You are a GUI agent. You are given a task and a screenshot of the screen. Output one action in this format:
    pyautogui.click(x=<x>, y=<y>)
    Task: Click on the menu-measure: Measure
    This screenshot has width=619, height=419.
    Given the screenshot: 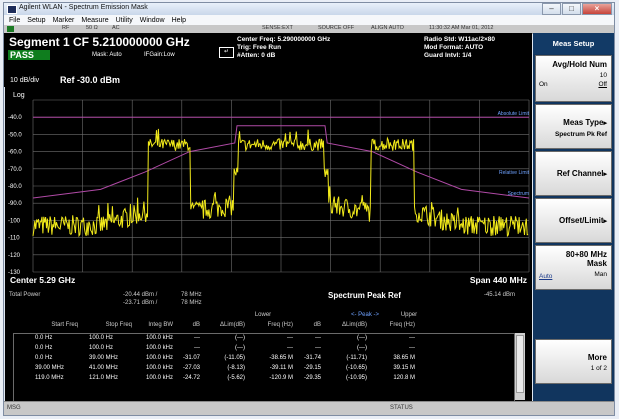 What is the action you would take?
    pyautogui.click(x=94, y=20)
    